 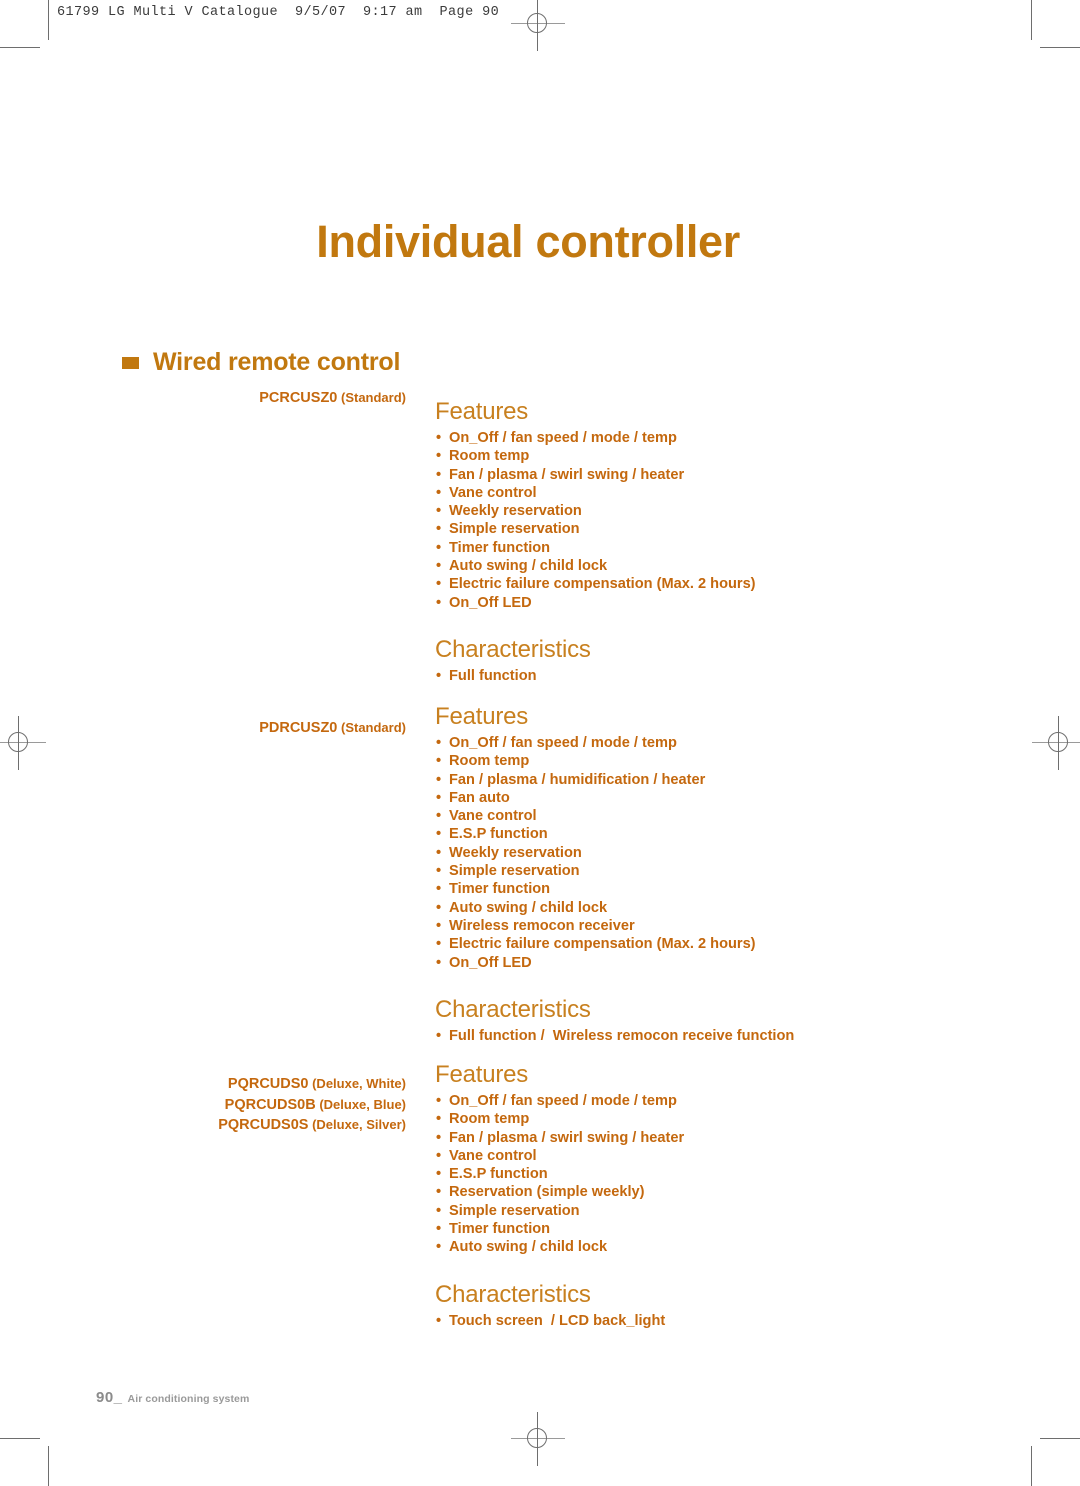 I want to click on model-code-value: PQRCUDS0, so click(x=268, y=1084).